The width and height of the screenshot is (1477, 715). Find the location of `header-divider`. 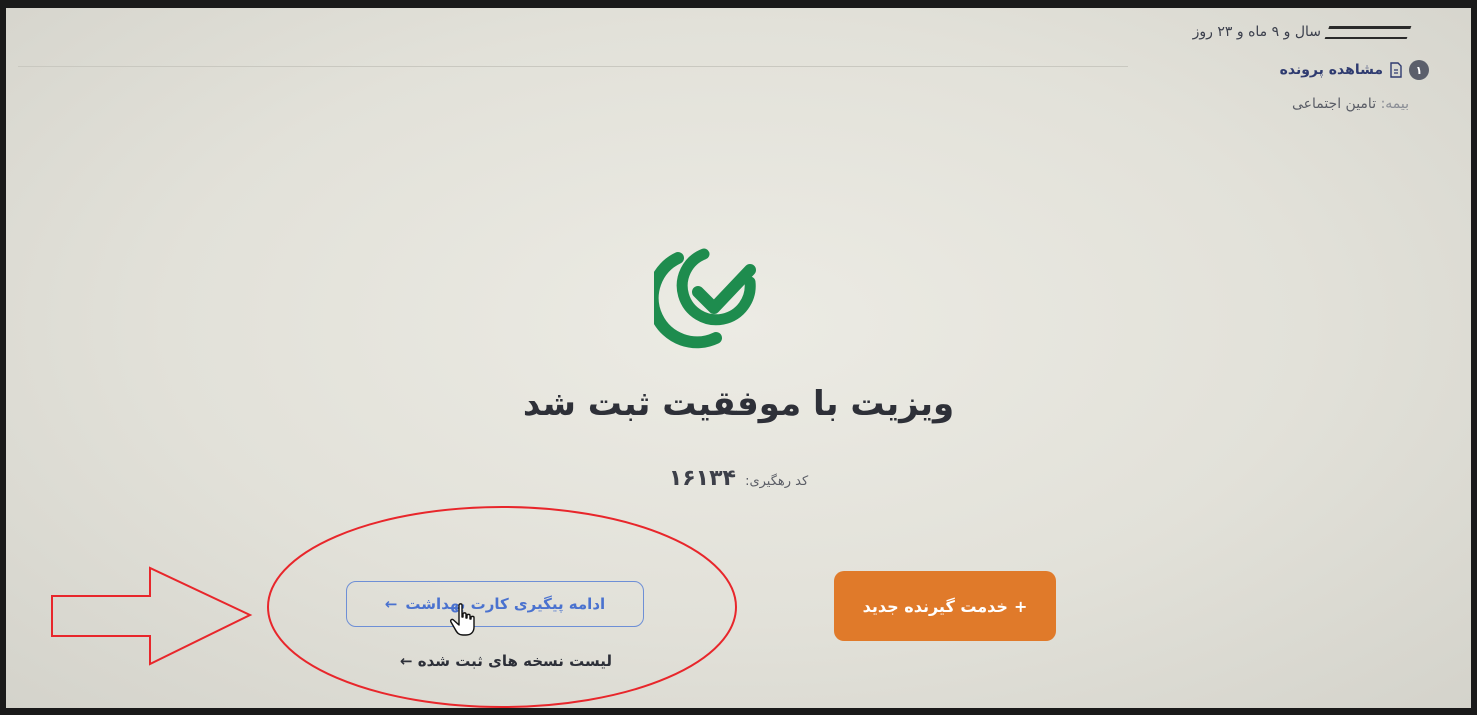

header-divider is located at coordinates (573, 66).